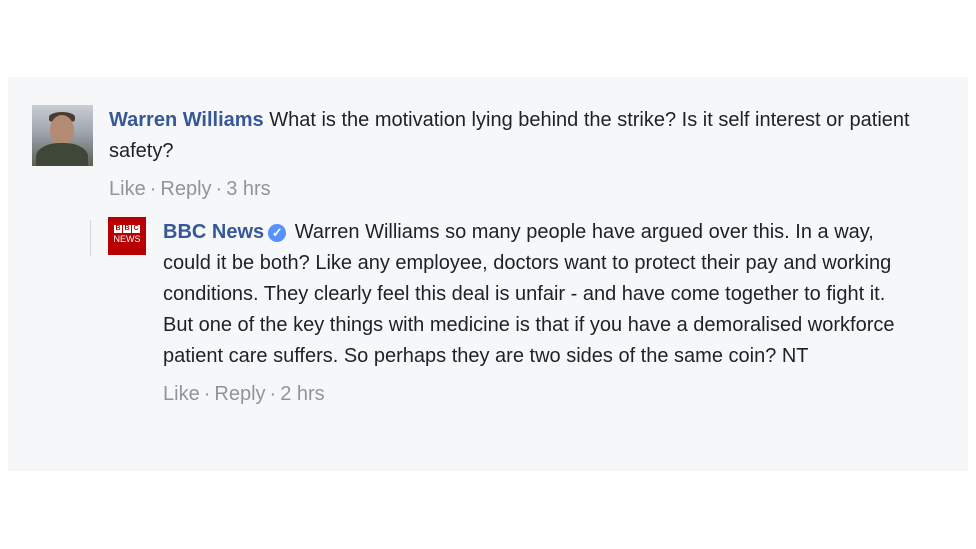  What do you see at coordinates (277, 233) in the screenshot?
I see `verified-badge-icon: ✓` at bounding box center [277, 233].